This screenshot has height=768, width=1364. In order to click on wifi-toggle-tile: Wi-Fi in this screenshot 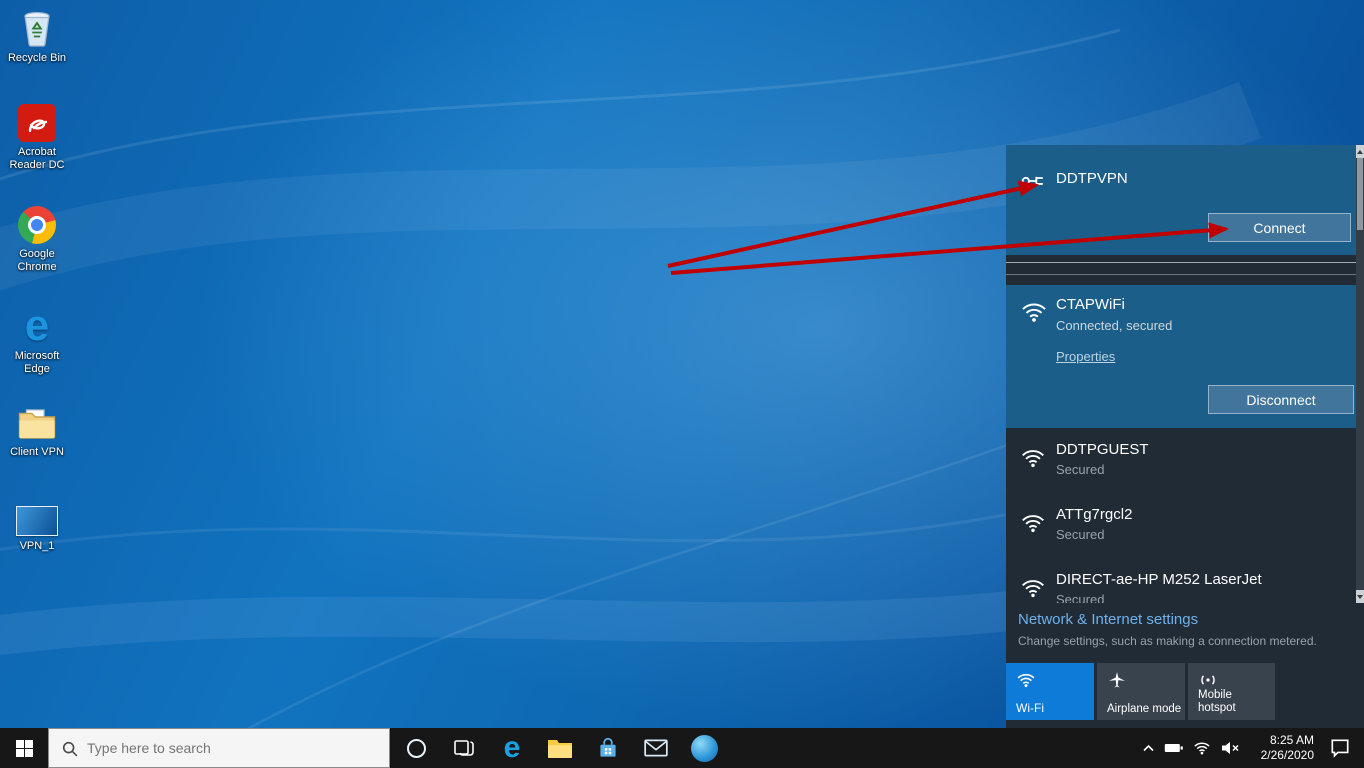, I will do `click(1050, 691)`.